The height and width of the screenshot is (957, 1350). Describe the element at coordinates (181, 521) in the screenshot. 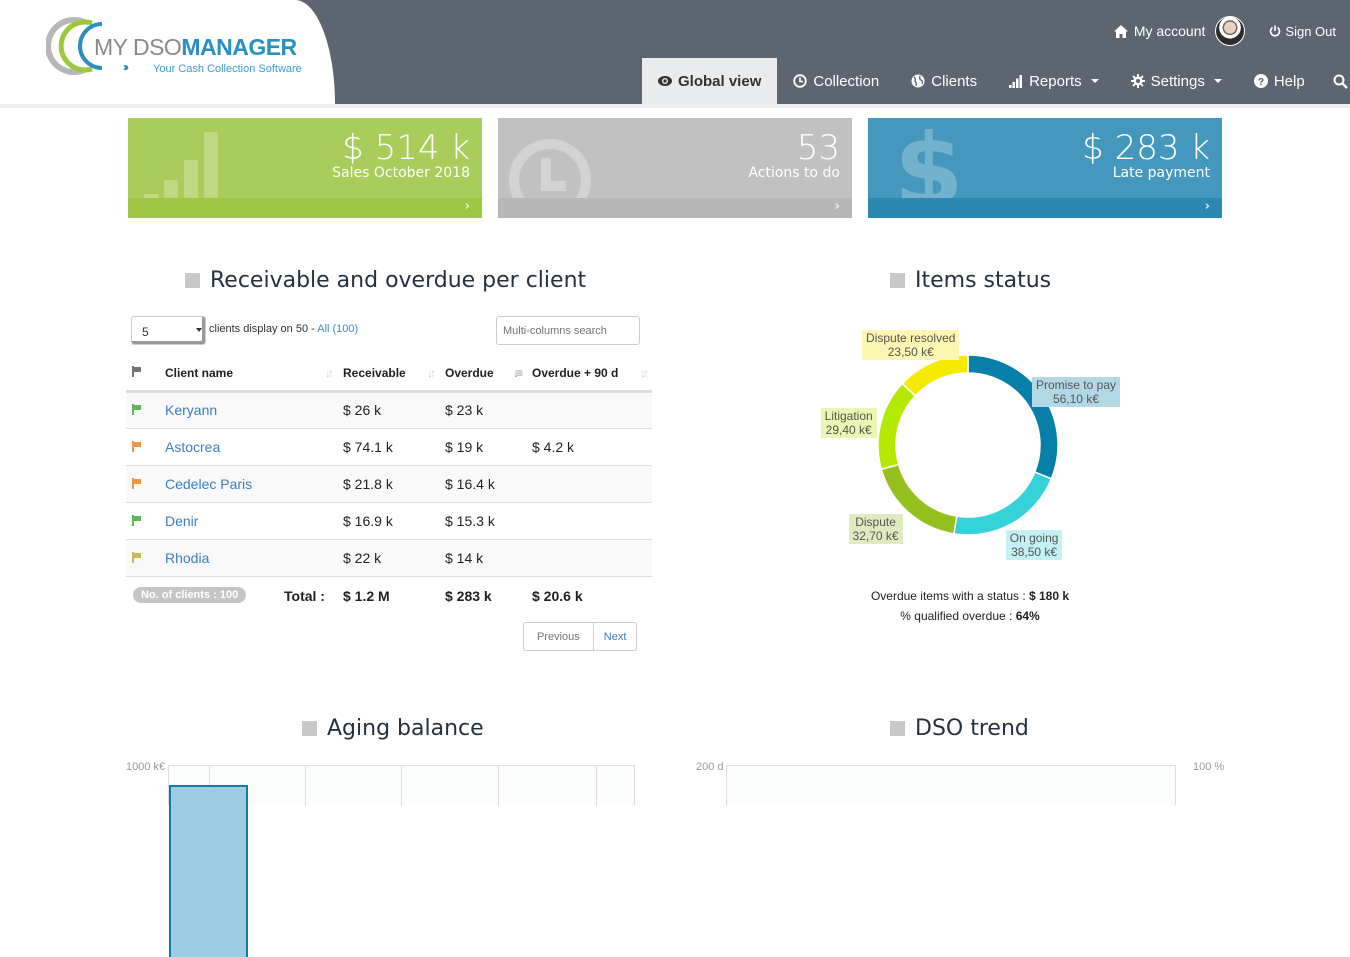

I see `client-link: Denir` at that location.